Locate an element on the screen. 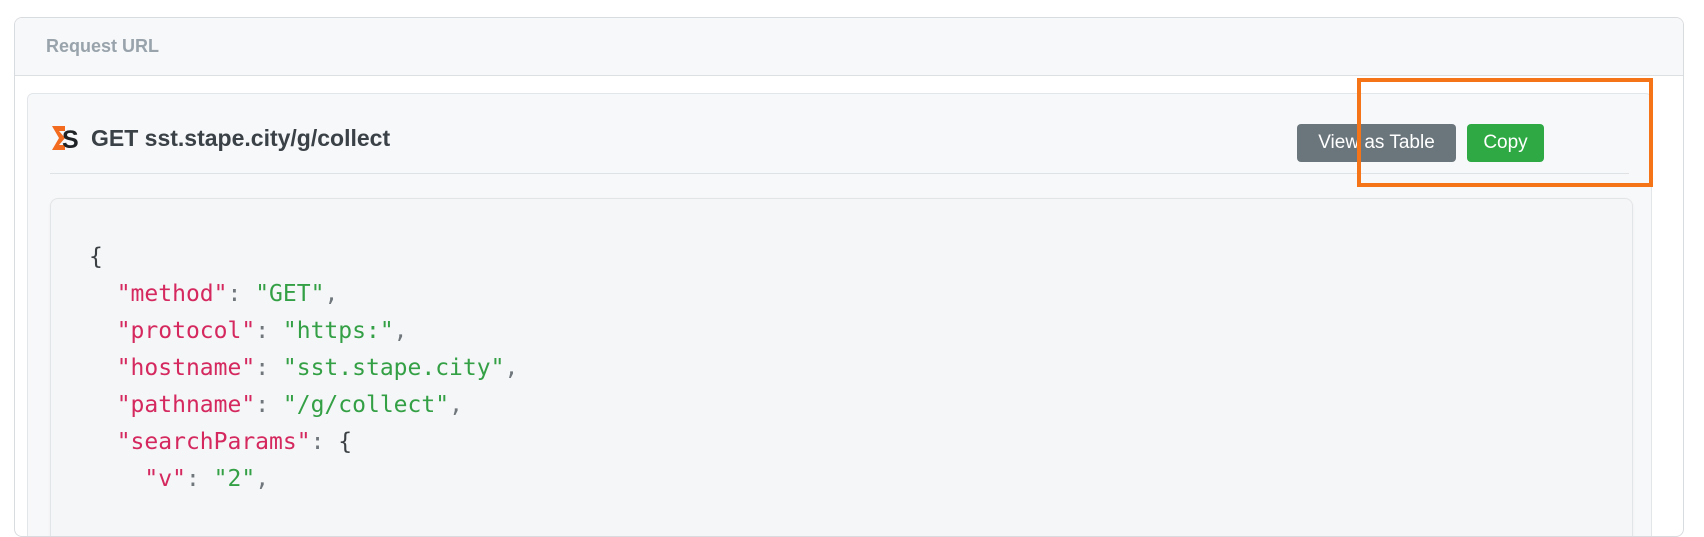 The height and width of the screenshot is (537, 1704). json-key: "searchParams" is located at coordinates (213, 442).